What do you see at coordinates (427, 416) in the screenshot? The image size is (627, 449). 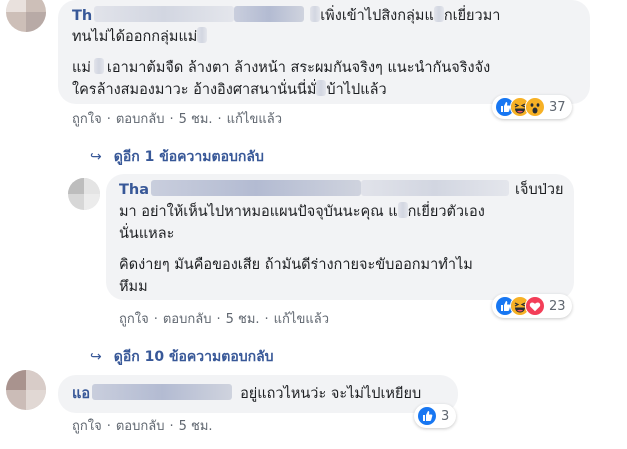 I see `like-reaction-icon` at bounding box center [427, 416].